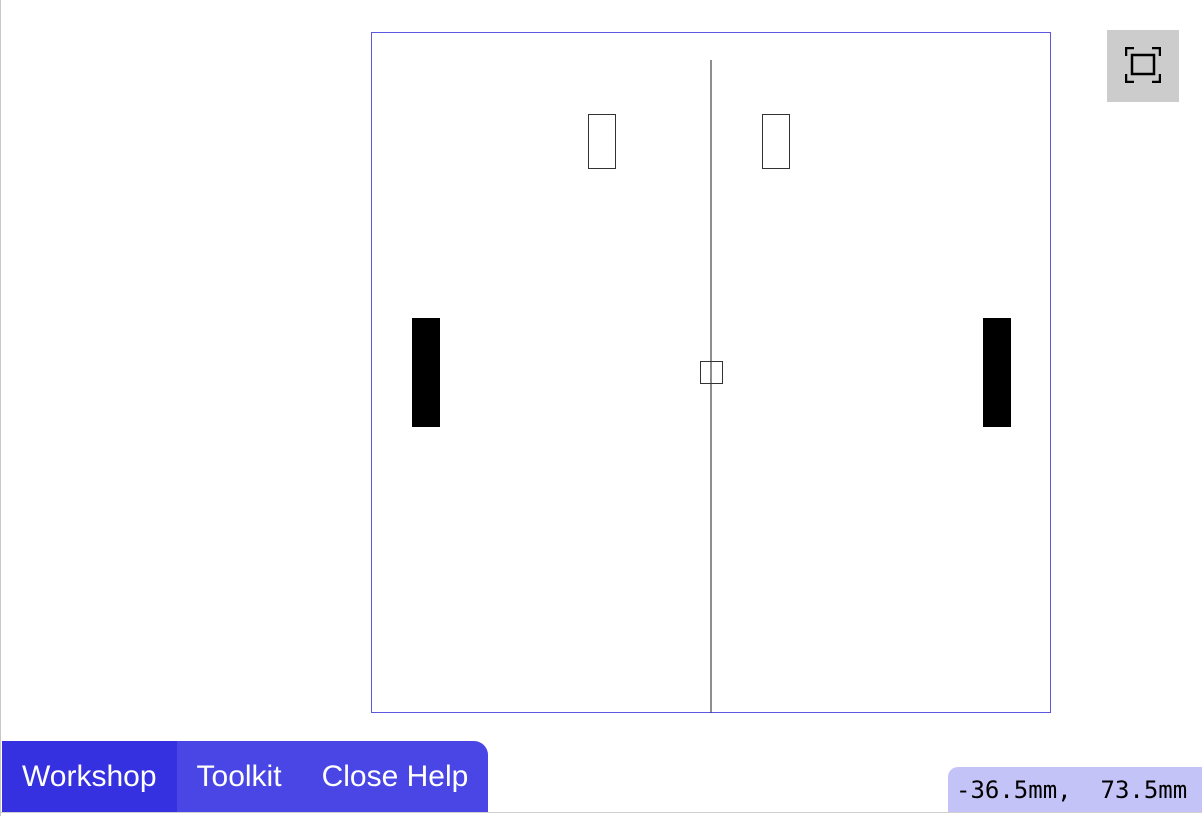  What do you see at coordinates (601, 812) in the screenshot?
I see `bottom-divider` at bounding box center [601, 812].